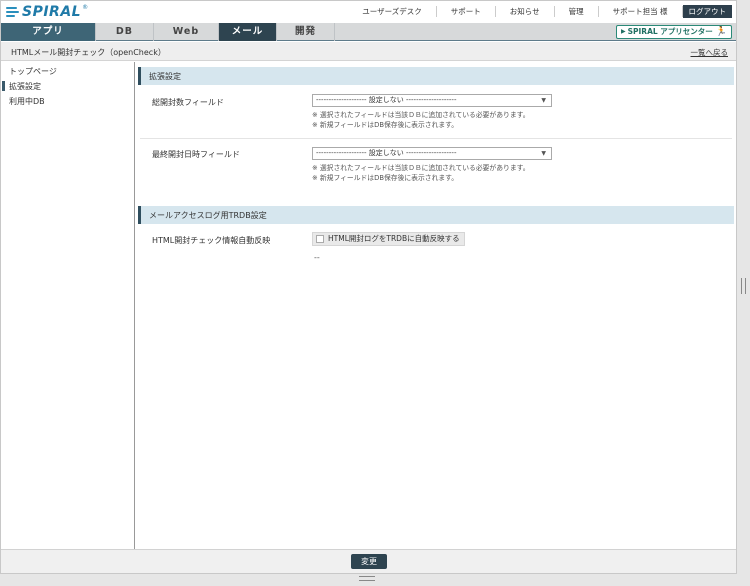 The width and height of the screenshot is (750, 586). Describe the element at coordinates (320, 239) in the screenshot. I see `checkbox-icon` at that location.